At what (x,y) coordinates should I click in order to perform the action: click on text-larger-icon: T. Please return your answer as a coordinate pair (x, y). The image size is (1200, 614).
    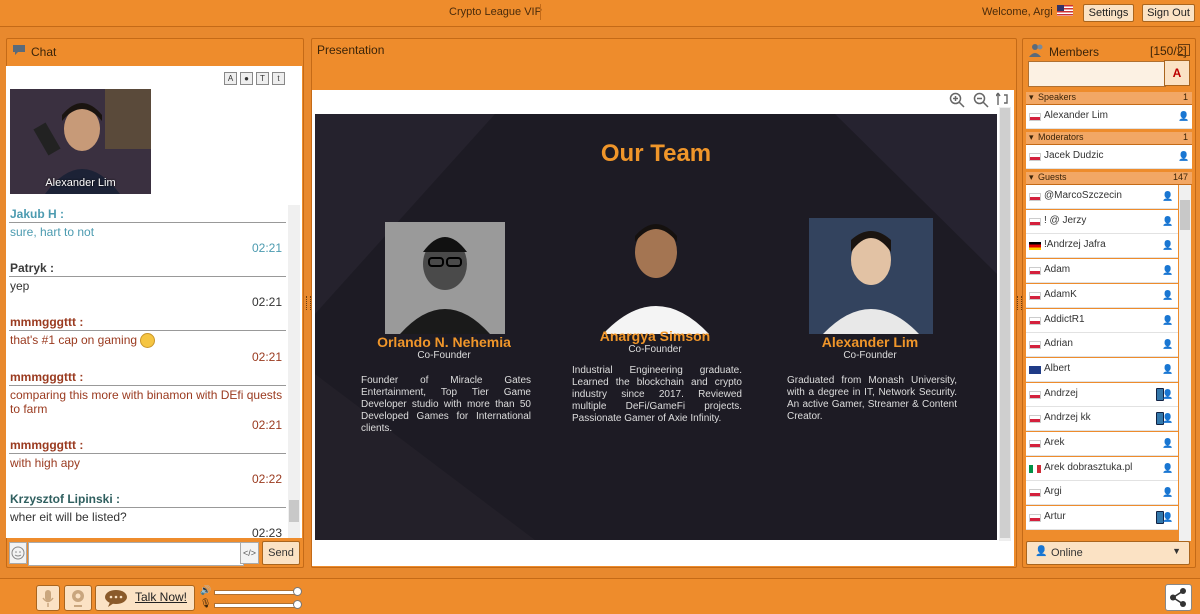
    Looking at the image, I should click on (262, 78).